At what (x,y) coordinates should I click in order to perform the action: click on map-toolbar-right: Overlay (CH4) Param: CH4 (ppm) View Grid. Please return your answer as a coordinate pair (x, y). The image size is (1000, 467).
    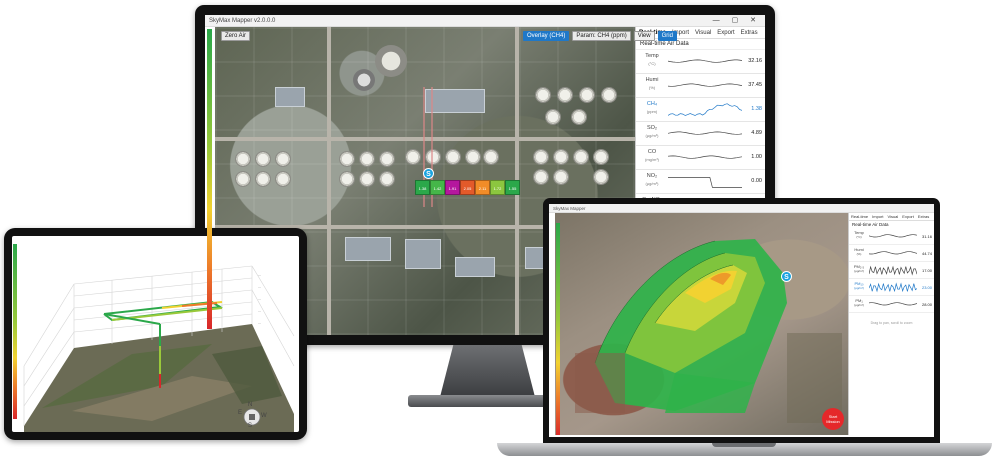
    Looking at the image, I should click on (600, 36).